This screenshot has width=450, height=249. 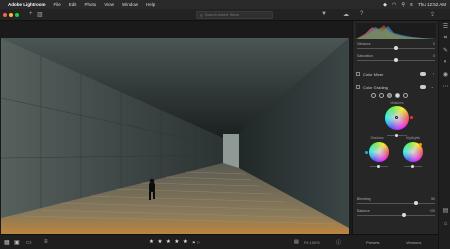 I want to click on compare-icon: ▤, so click(x=296, y=242).